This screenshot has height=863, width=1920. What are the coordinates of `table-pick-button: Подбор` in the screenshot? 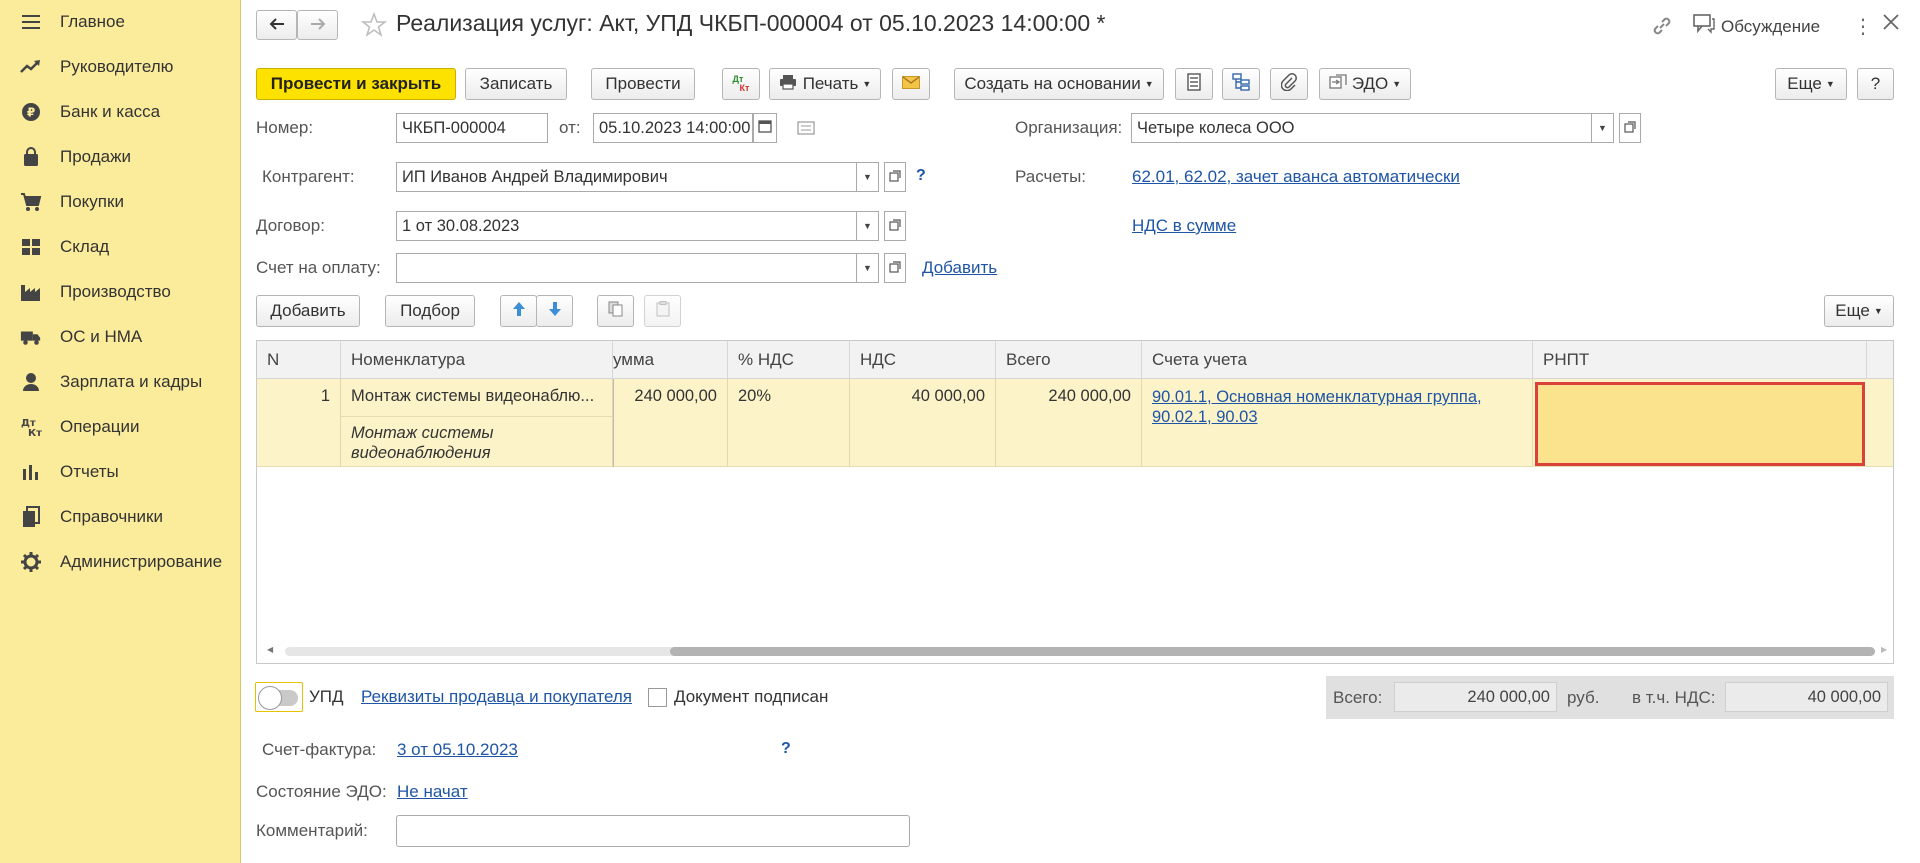 It's located at (430, 311).